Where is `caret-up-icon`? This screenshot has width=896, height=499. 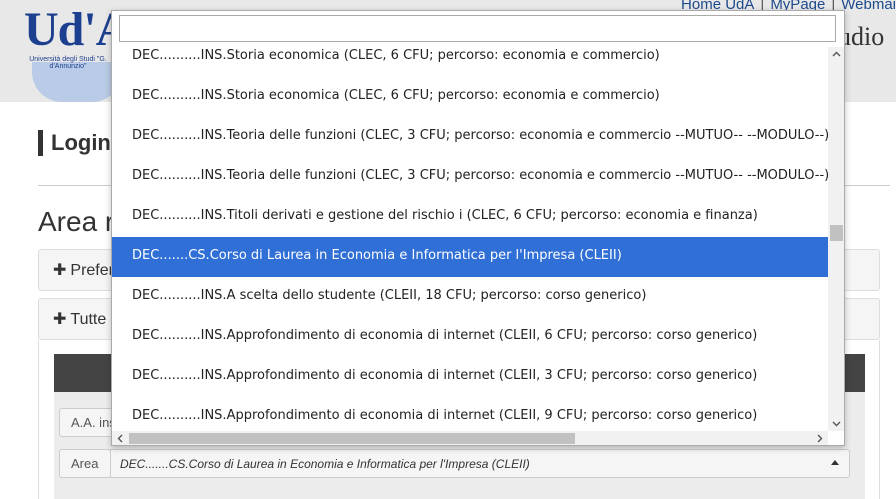
caret-up-icon is located at coordinates (835, 462).